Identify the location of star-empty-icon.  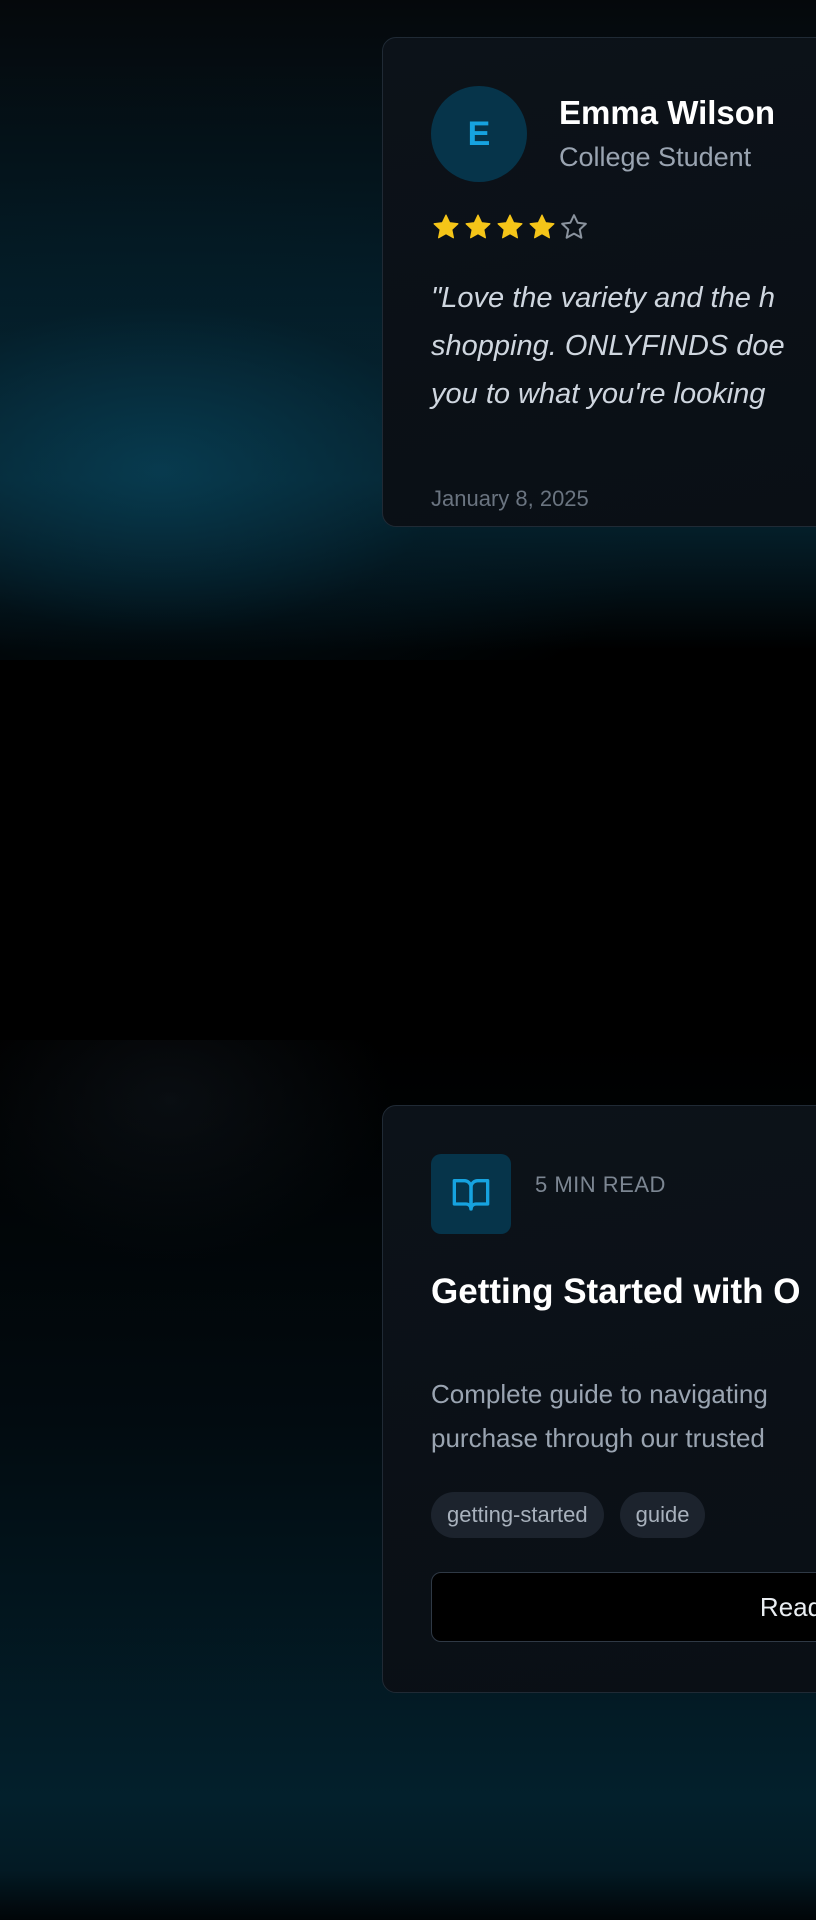
(574, 226).